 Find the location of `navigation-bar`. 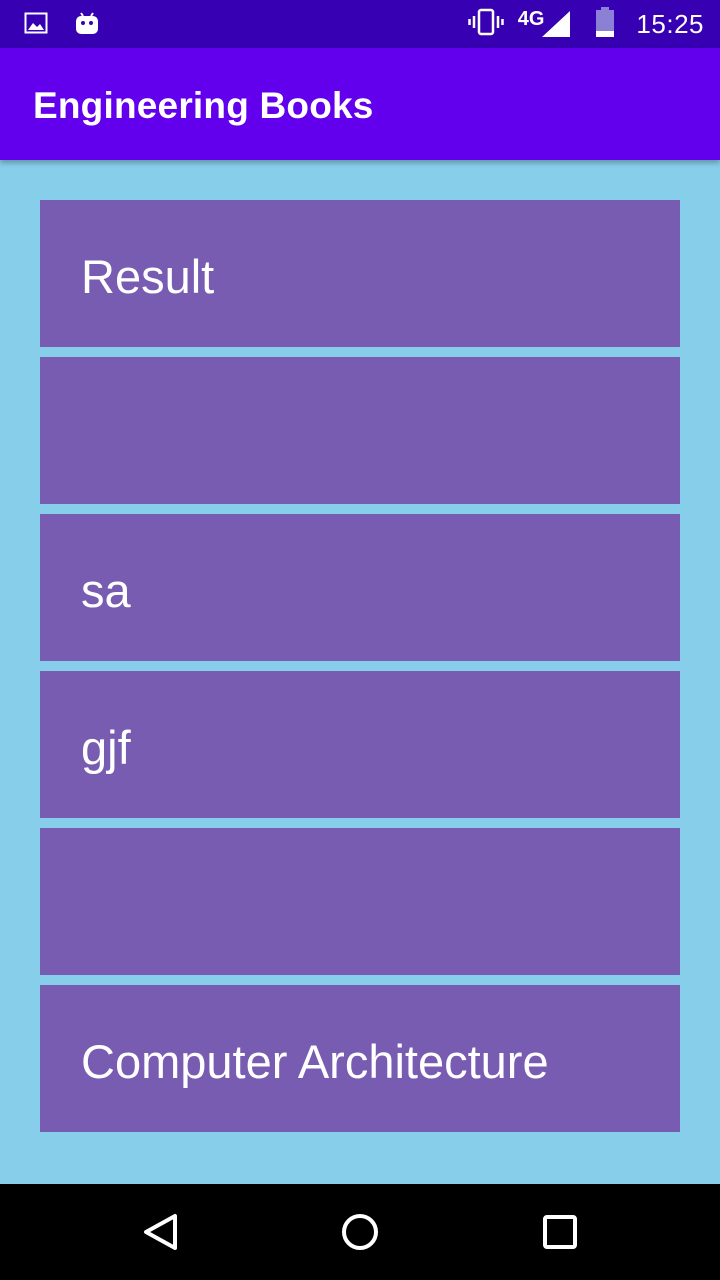

navigation-bar is located at coordinates (360, 1232).